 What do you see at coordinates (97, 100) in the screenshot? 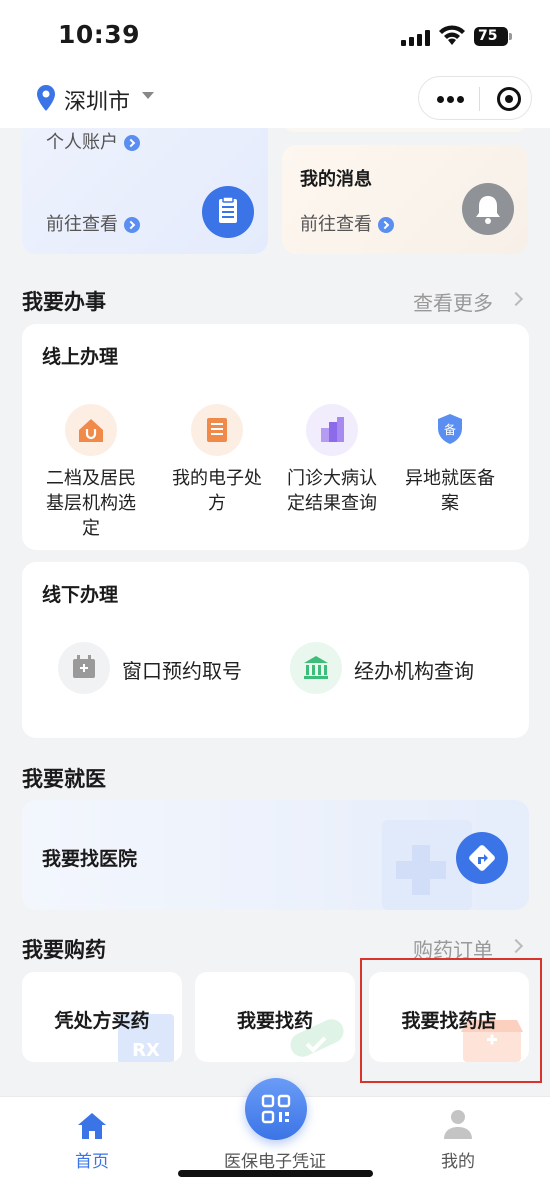
I see `city-selector: 深圳市` at bounding box center [97, 100].